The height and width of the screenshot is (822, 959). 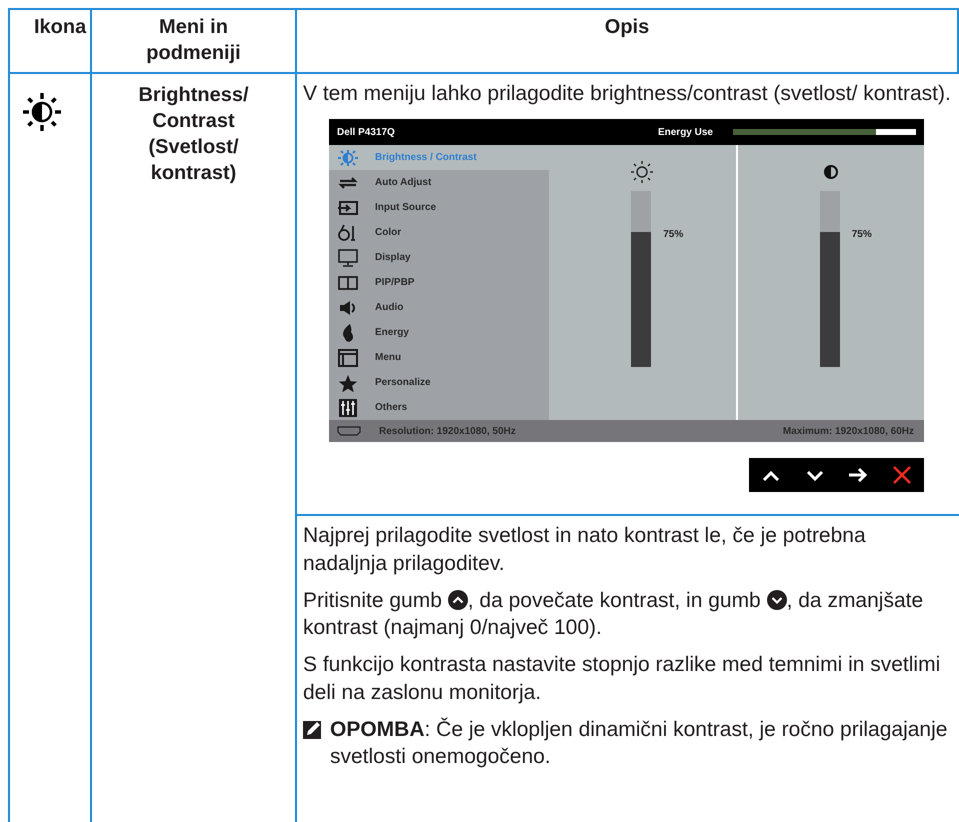 I want to click on description-text: S funkcijo kontrasta nastavite stopnjo razlike med temnimi in svetlimi deli na zaslonu monitorja., so click(x=622, y=679).